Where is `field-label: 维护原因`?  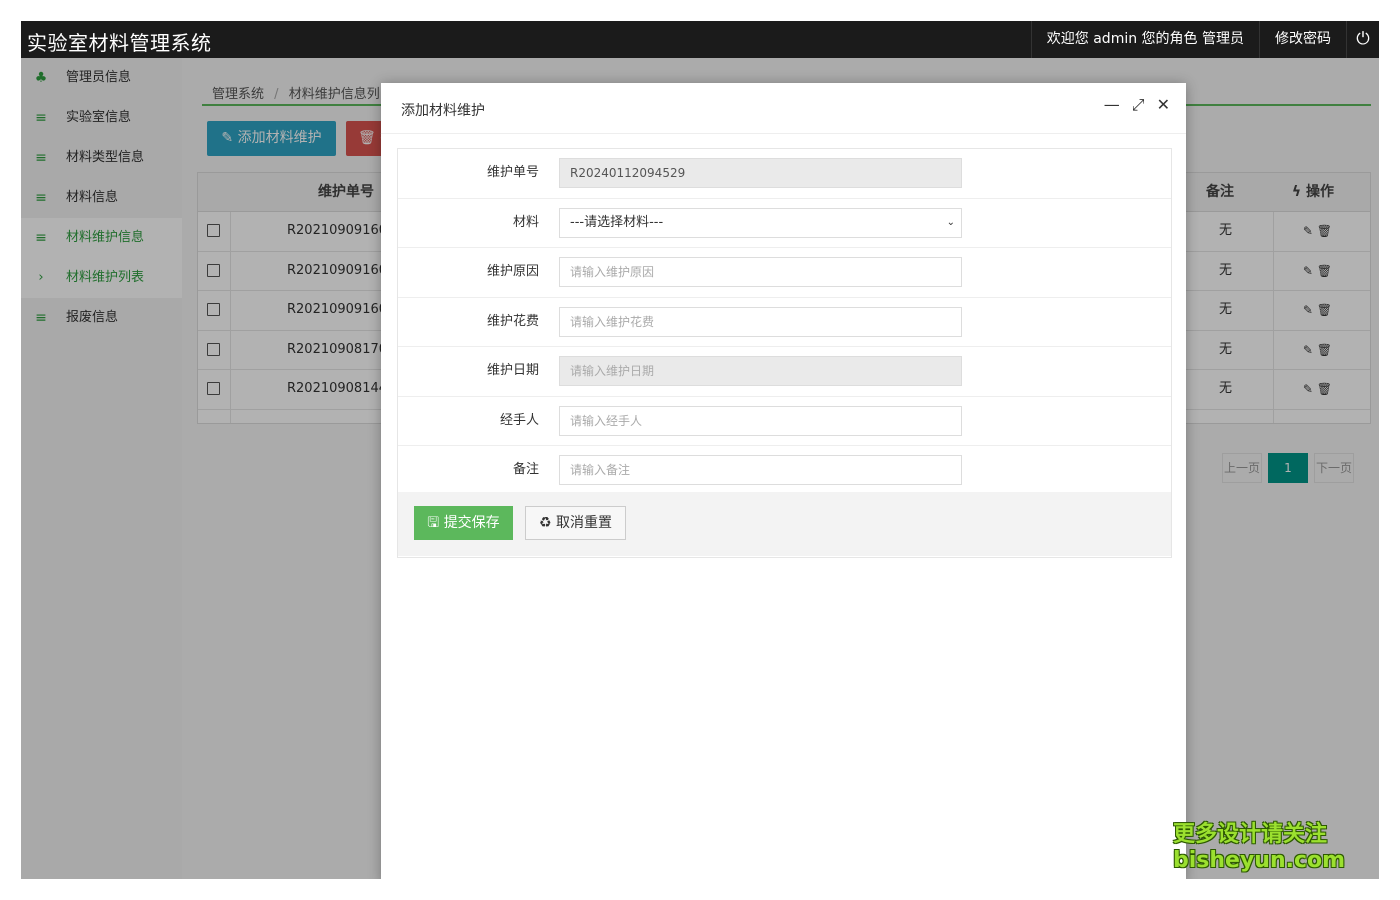 field-label: 维护原因 is located at coordinates (512, 271).